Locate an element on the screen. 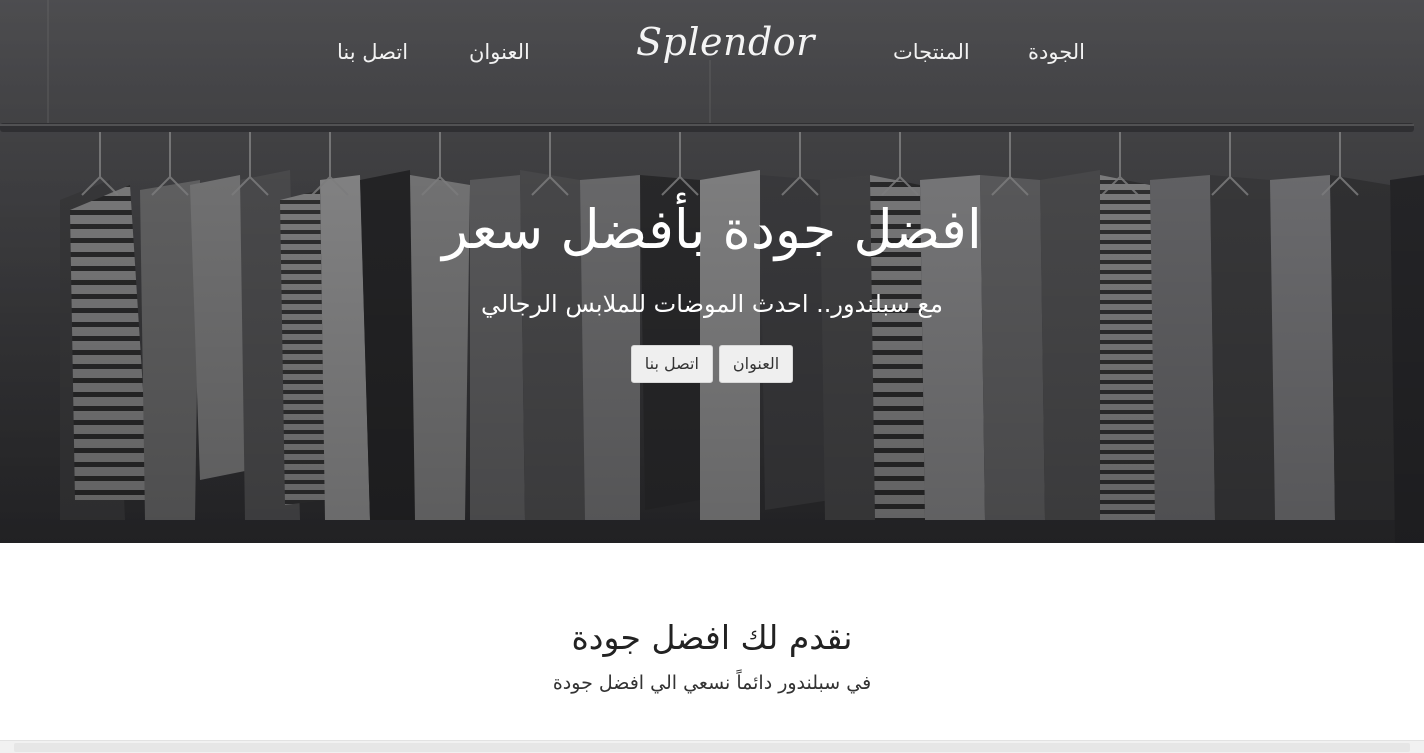  scrollbar-thumb is located at coordinates (712, 747).